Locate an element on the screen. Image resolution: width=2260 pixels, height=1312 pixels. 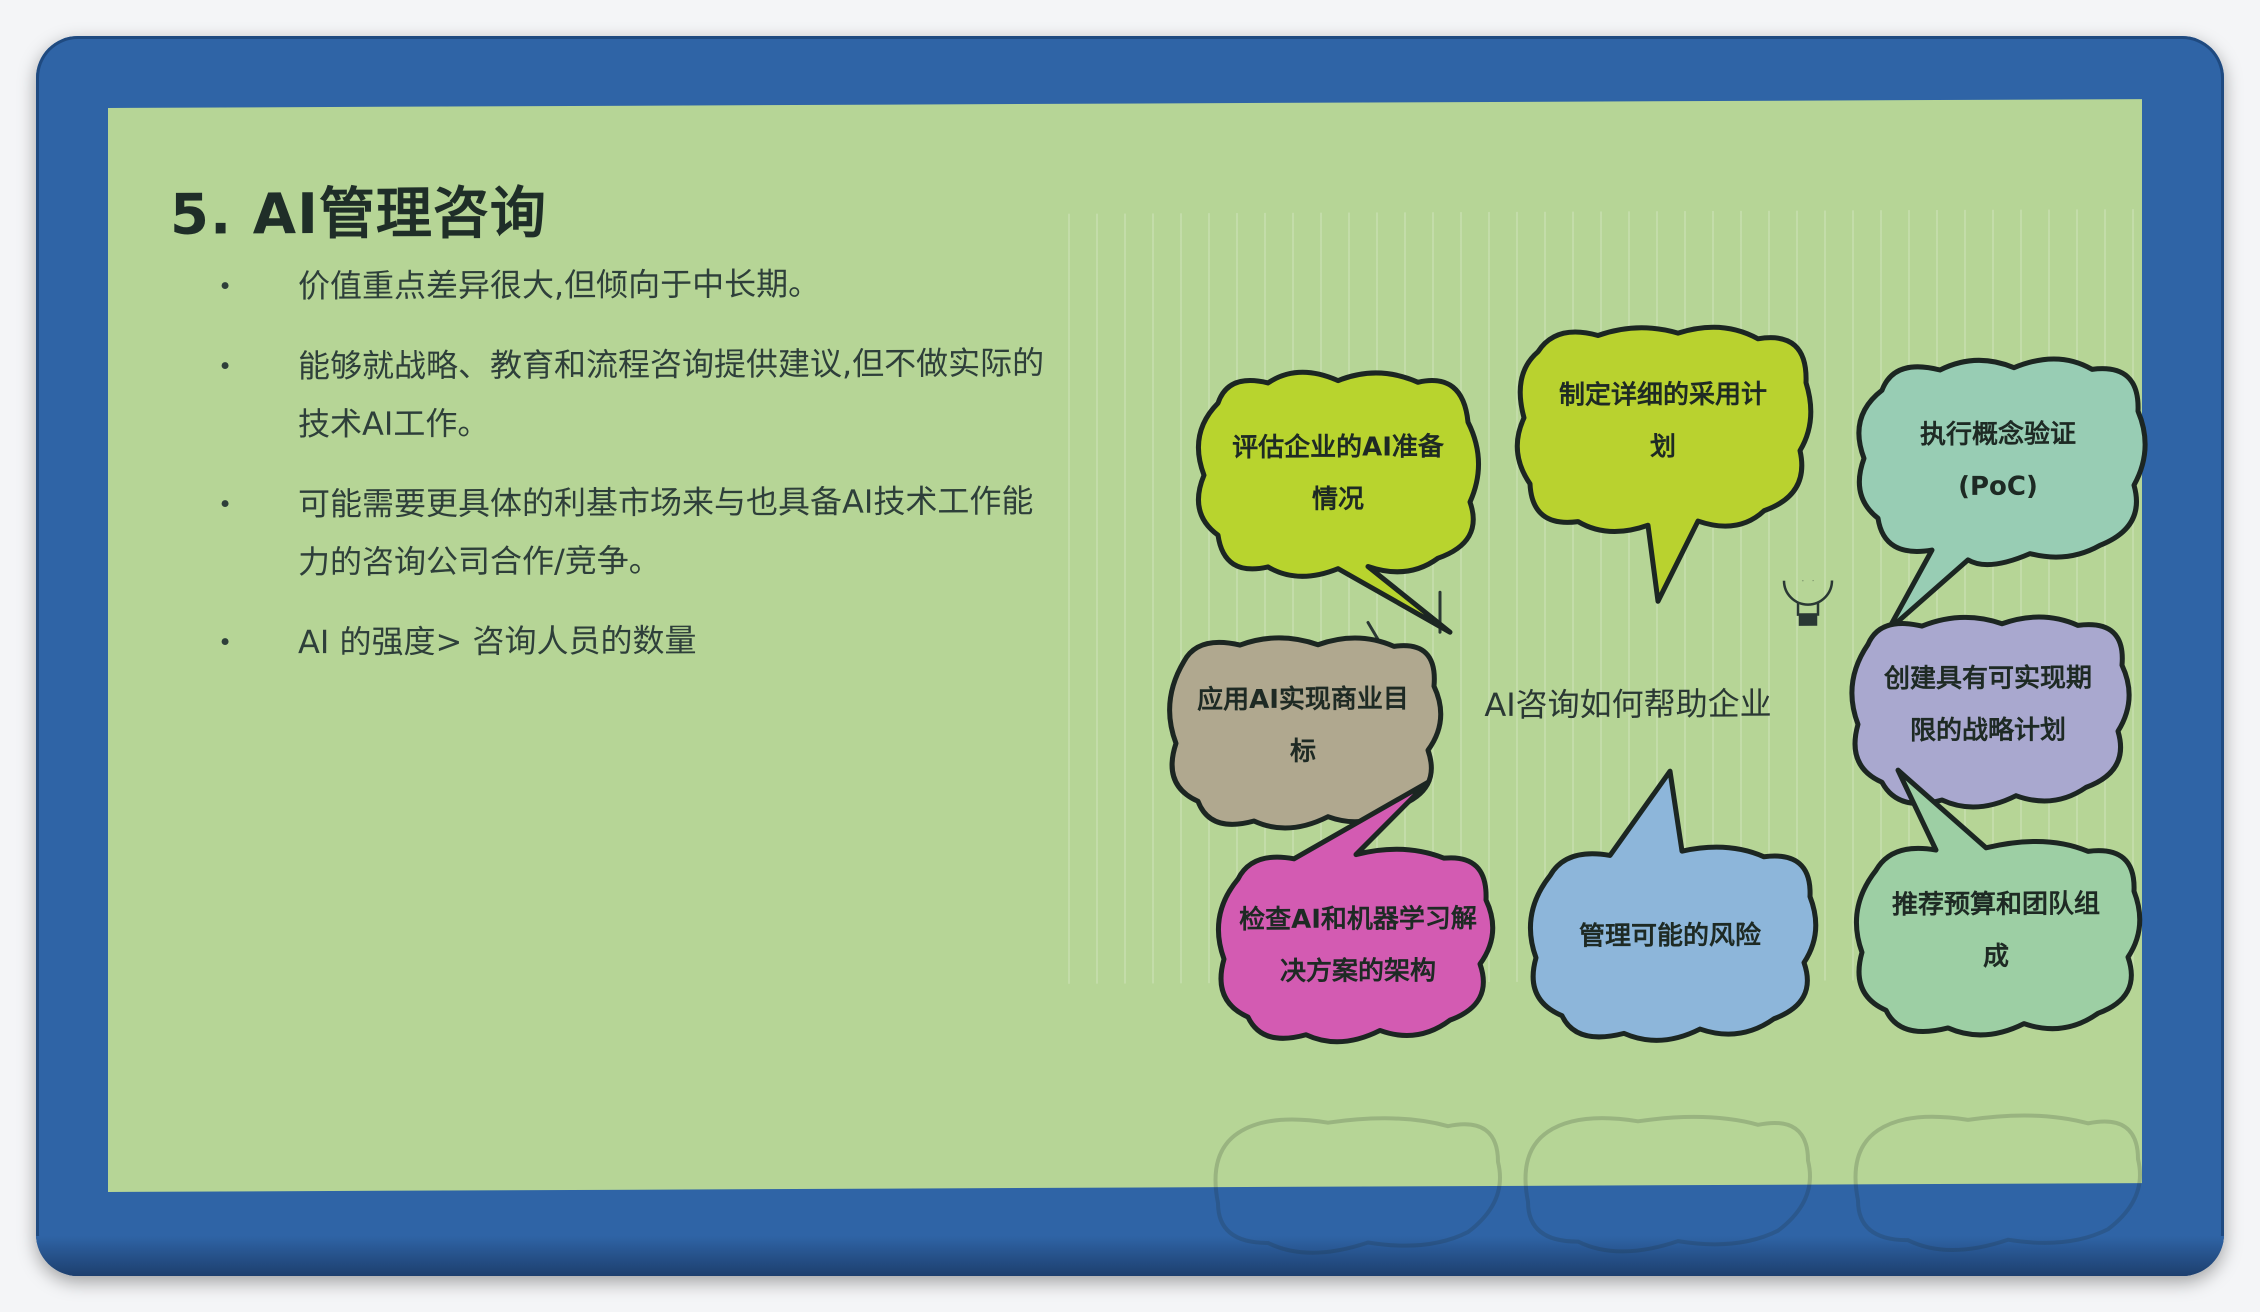
bubble-label: 评估企业的AI准备情况 is located at coordinates (1338, 473).